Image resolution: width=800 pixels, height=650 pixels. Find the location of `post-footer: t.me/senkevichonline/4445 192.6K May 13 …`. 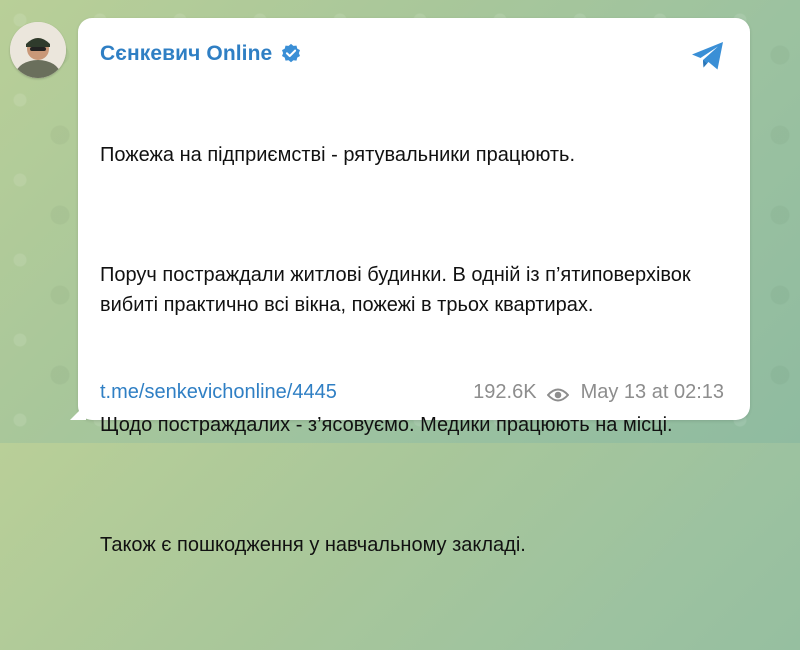

post-footer: t.me/senkevichonline/4445 192.6K May 13 … is located at coordinates (412, 392).